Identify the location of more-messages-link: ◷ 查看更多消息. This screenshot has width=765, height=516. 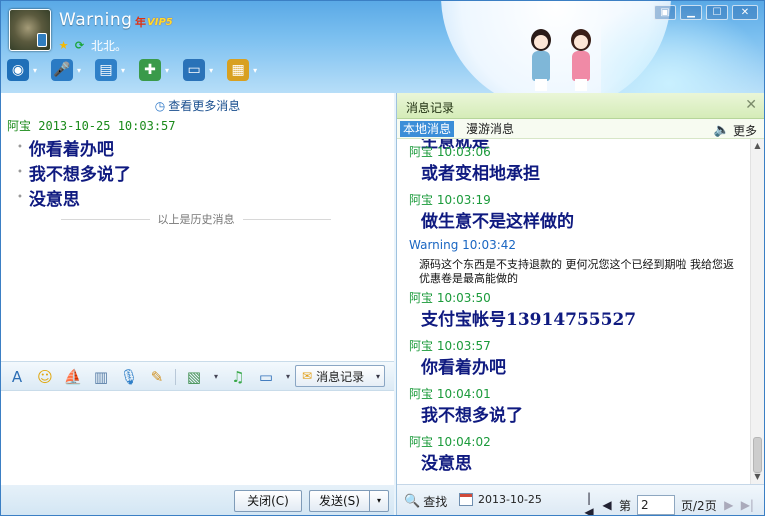
(197, 105).